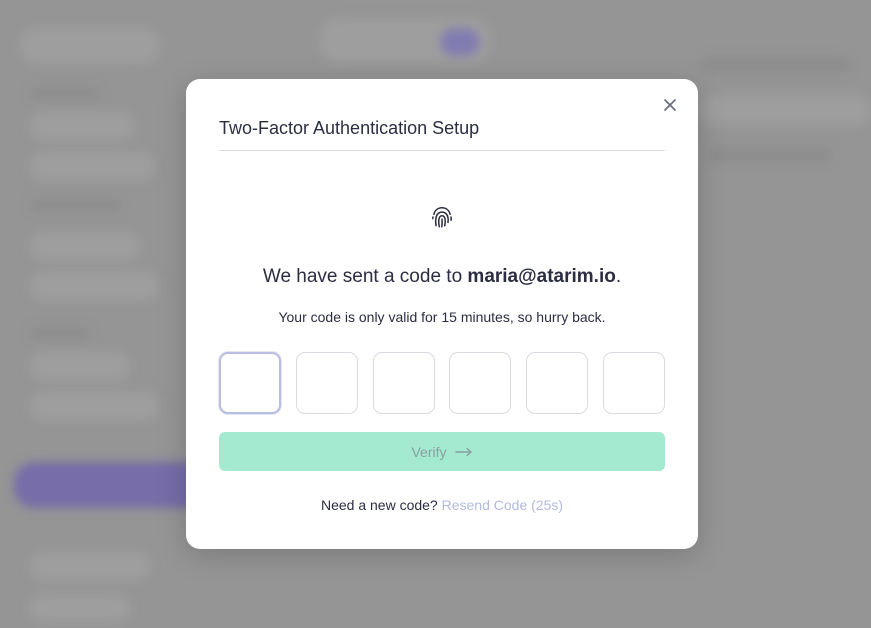 Image resolution: width=871 pixels, height=628 pixels. What do you see at coordinates (463, 452) in the screenshot?
I see `arrow-right-icon` at bounding box center [463, 452].